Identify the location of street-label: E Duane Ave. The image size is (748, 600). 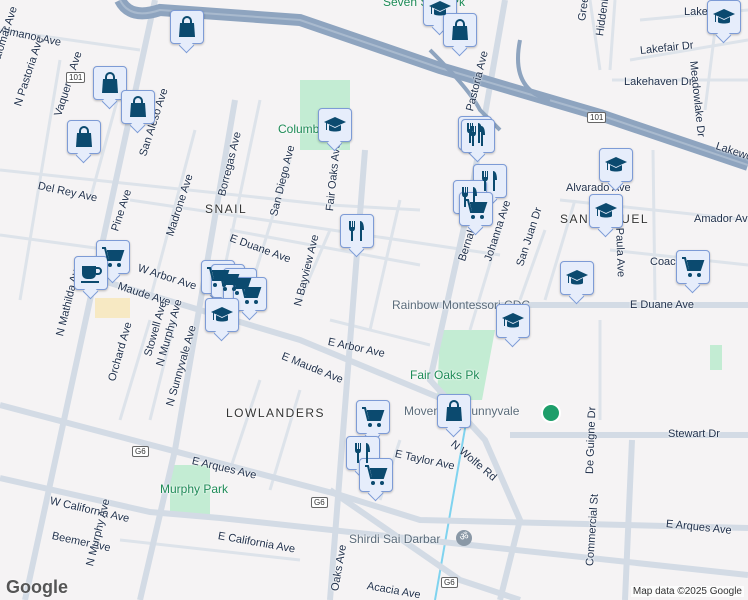
(662, 305).